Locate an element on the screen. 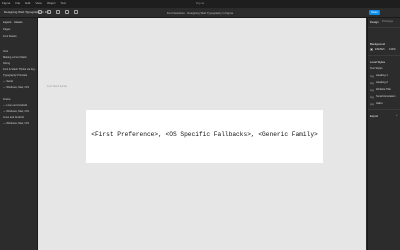 The height and width of the screenshot is (250, 400). layer-item: Frame is located at coordinates (7, 99).